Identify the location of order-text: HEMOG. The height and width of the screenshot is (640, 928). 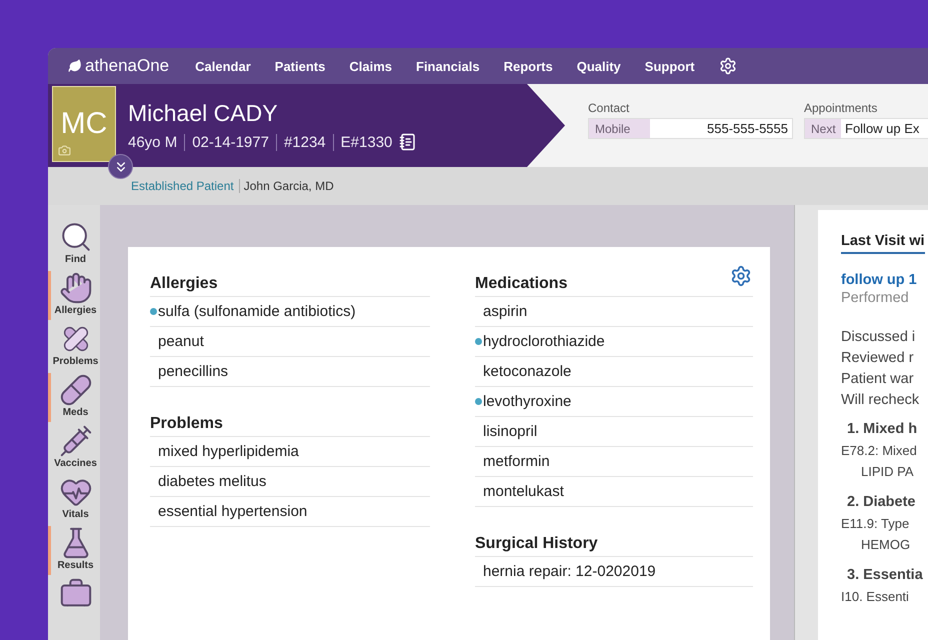
(886, 545).